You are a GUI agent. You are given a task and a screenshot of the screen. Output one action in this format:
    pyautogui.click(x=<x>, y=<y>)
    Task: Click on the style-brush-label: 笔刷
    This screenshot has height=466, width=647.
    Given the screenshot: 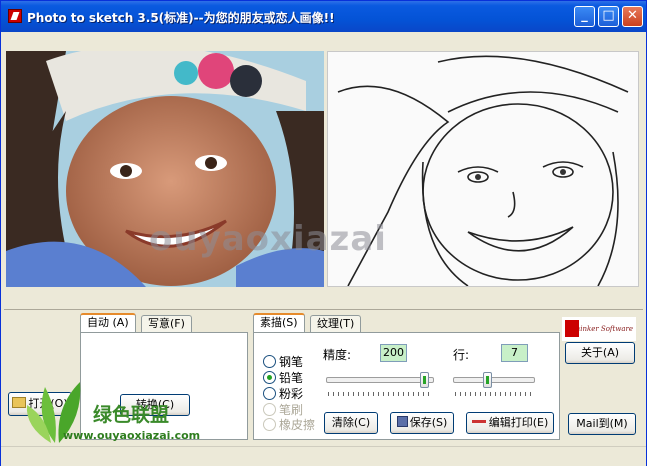 What is the action you would take?
    pyautogui.click(x=291, y=410)
    